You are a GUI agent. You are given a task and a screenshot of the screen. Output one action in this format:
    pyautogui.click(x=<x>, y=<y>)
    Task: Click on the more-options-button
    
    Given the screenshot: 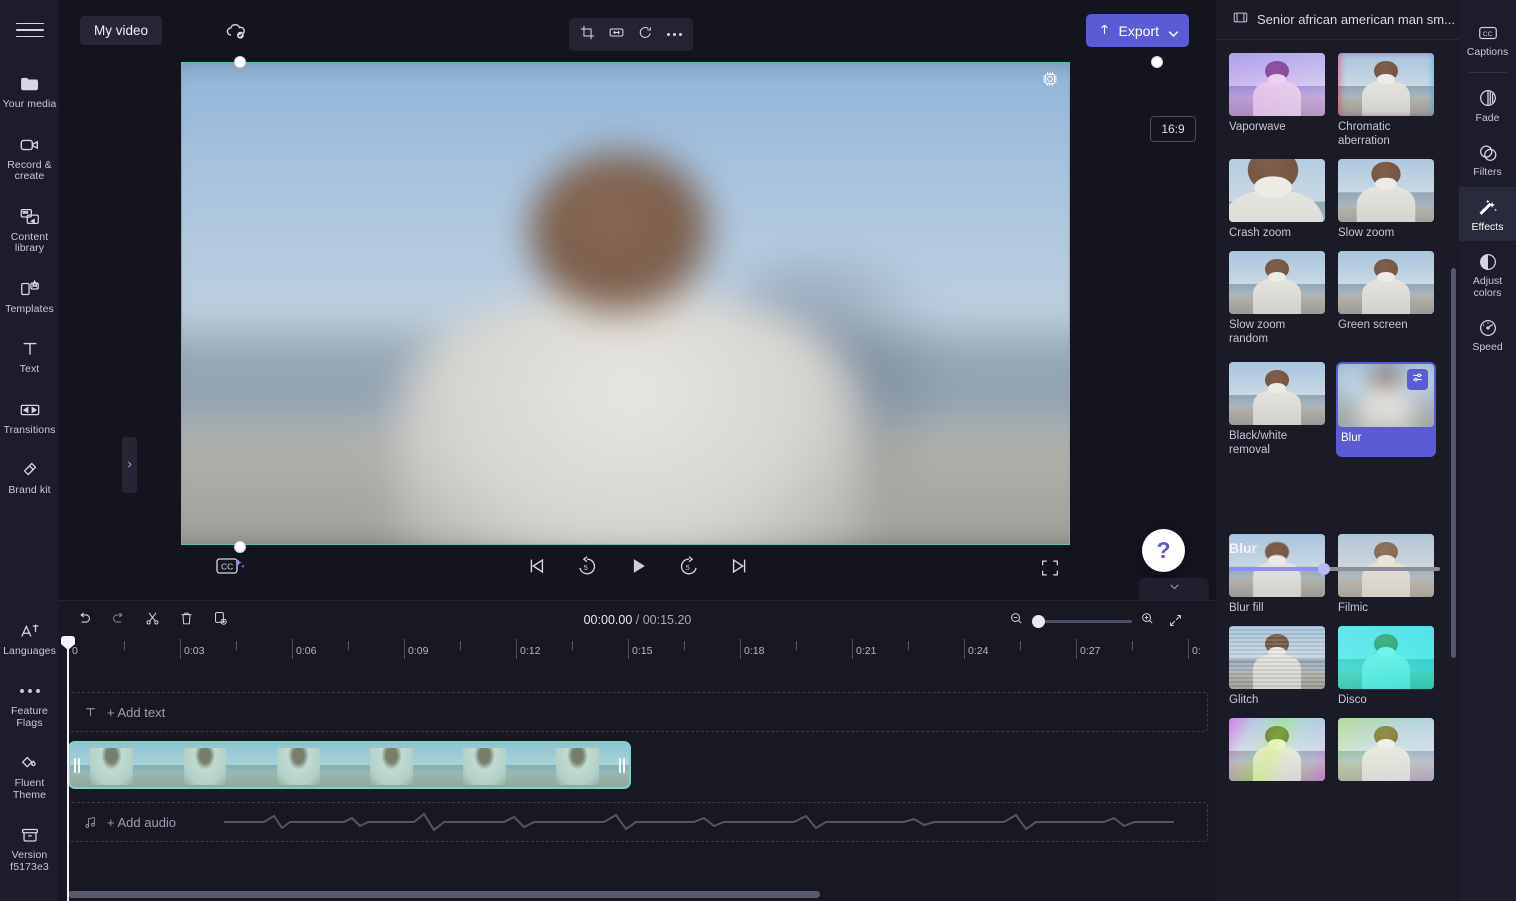 What is the action you would take?
    pyautogui.click(x=674, y=34)
    